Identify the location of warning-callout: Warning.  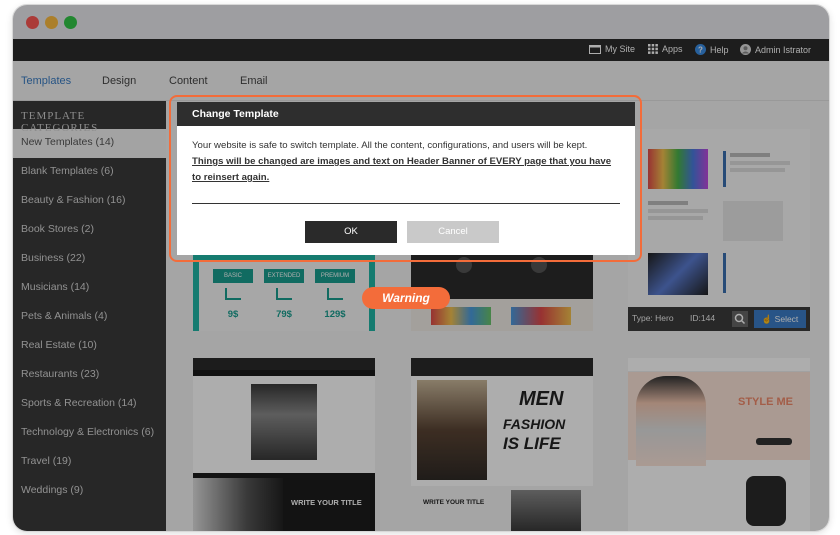
(406, 298).